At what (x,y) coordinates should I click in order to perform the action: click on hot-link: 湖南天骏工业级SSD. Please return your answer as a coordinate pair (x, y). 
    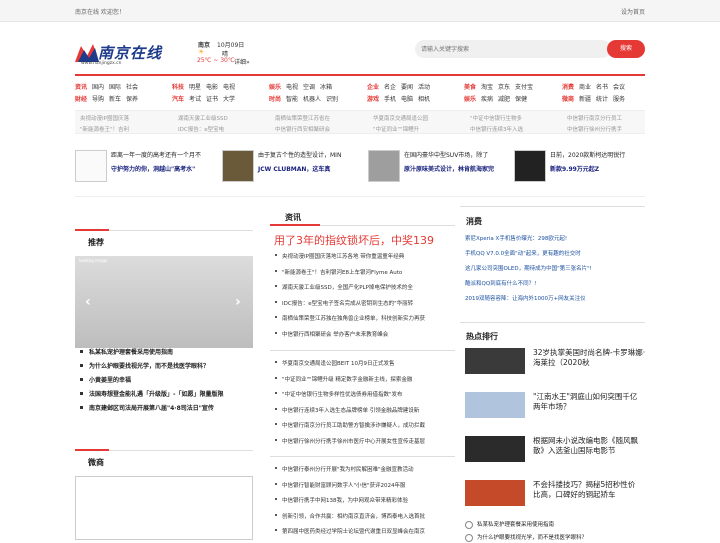
    Looking at the image, I should click on (203, 118).